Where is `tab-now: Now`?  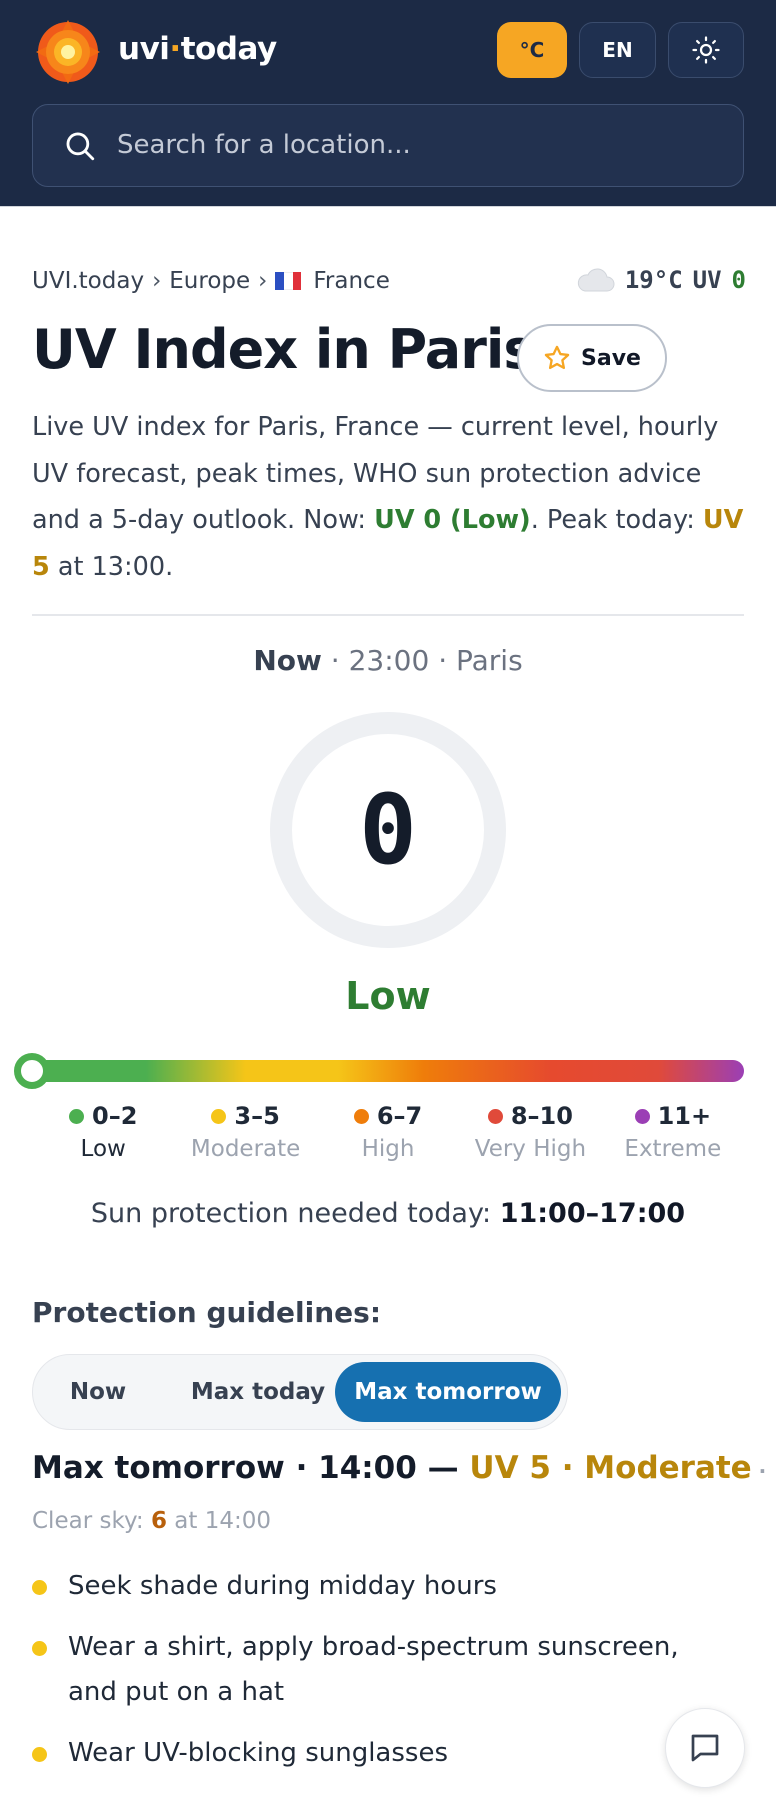
tab-now: Now is located at coordinates (98, 1392).